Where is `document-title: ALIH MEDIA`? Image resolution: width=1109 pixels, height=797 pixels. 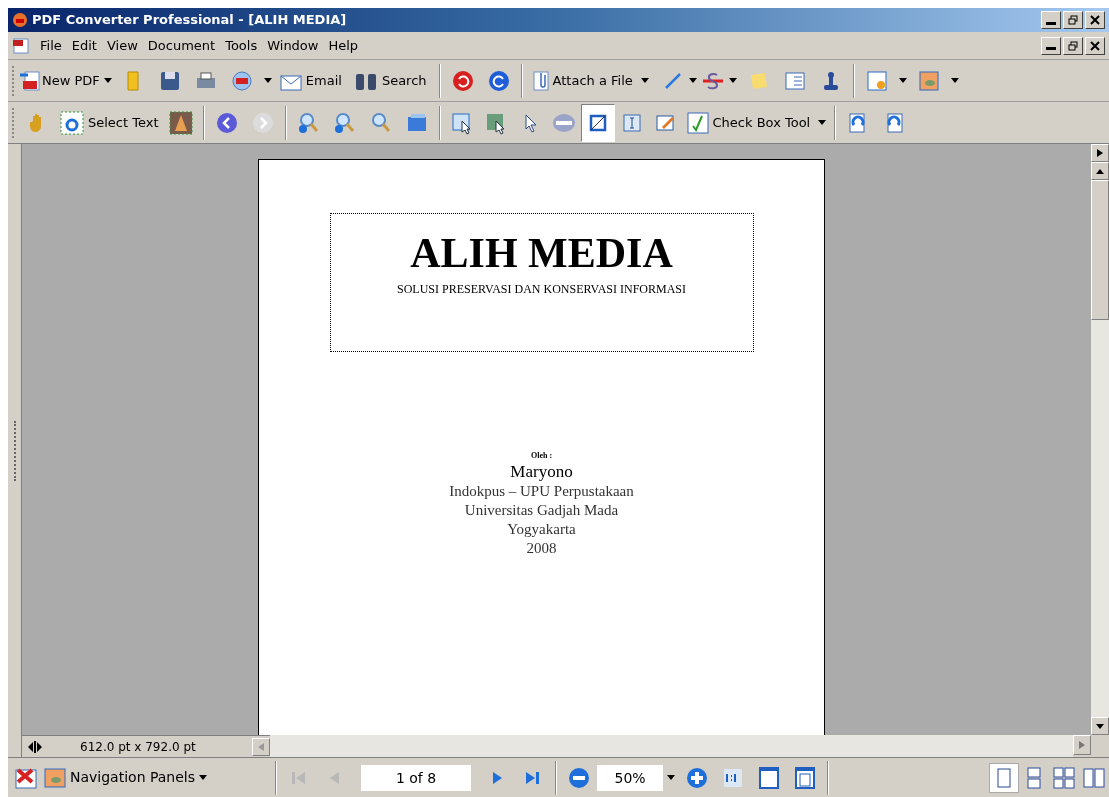 document-title: ALIH MEDIA is located at coordinates (541, 253).